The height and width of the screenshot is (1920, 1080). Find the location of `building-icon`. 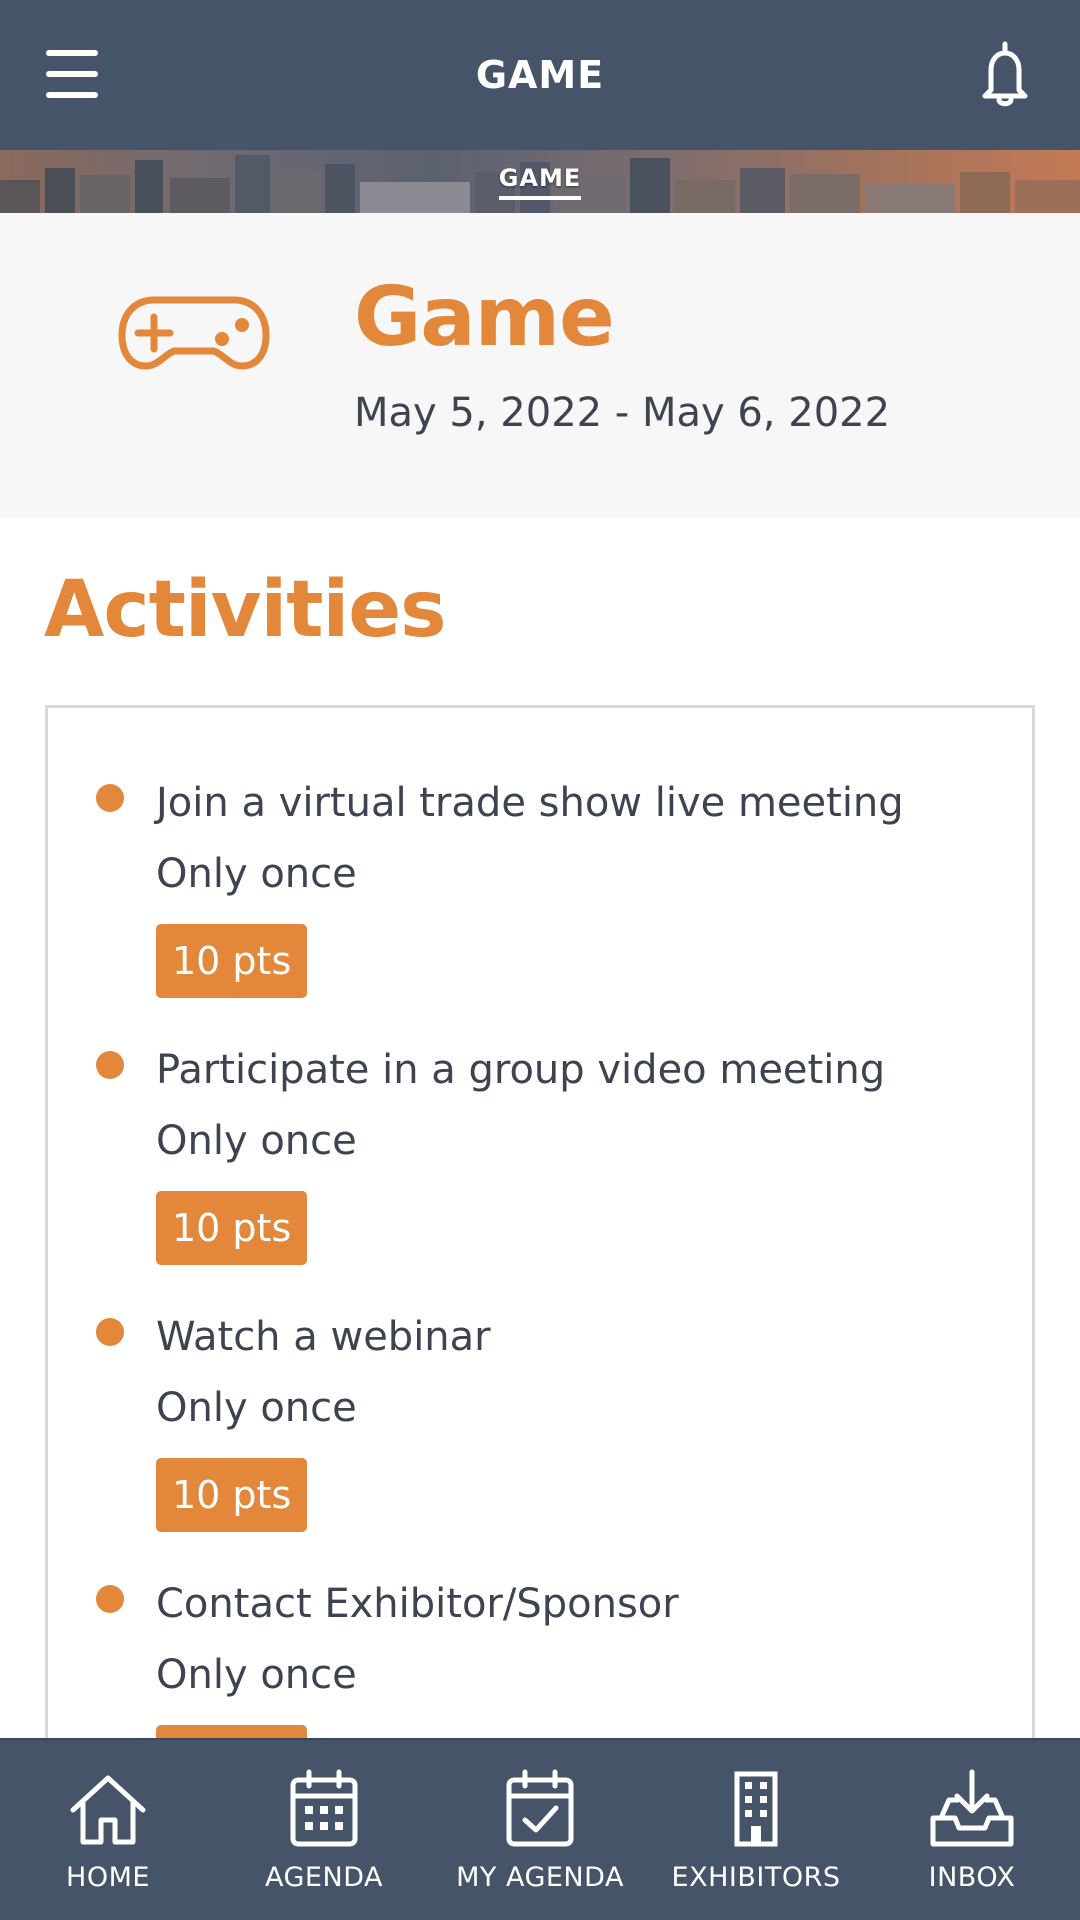

building-icon is located at coordinates (756, 1809).